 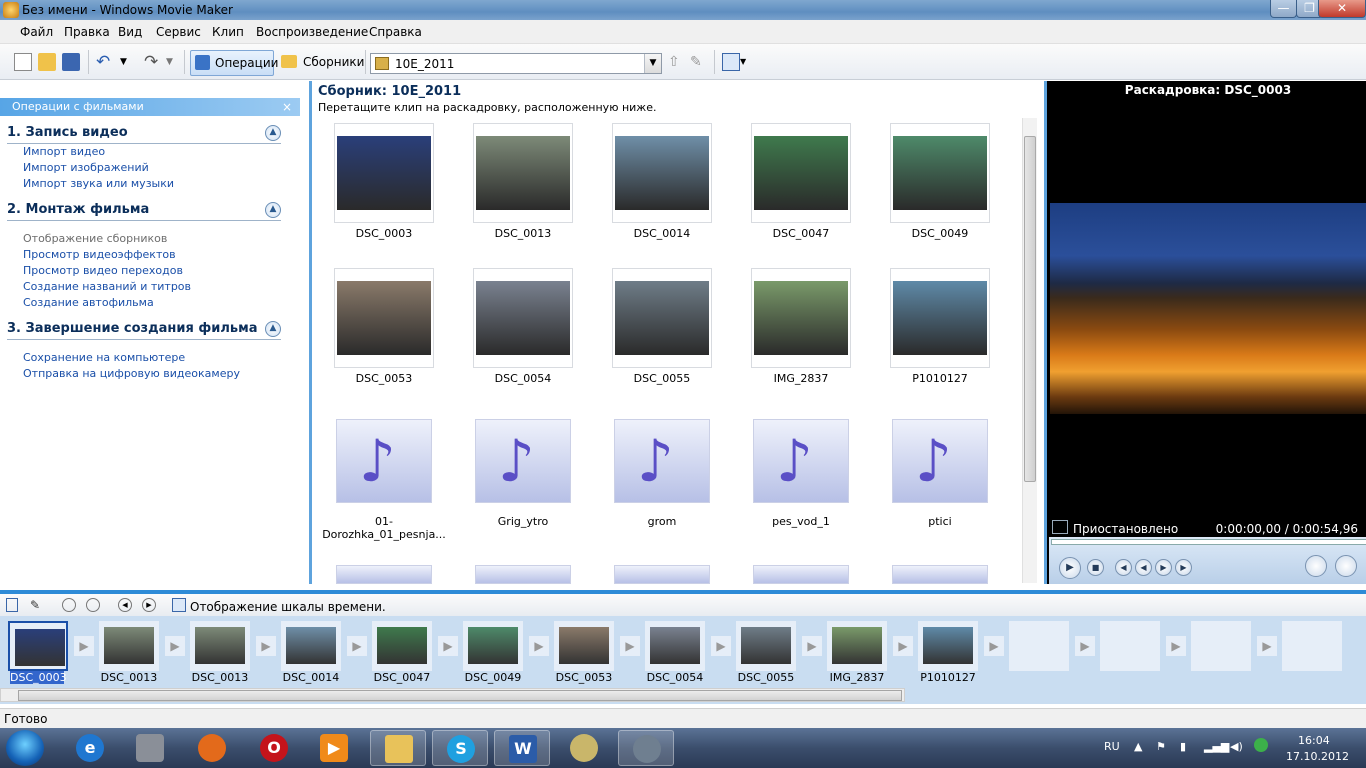 What do you see at coordinates (516, 63) in the screenshot?
I see `collection-select: 10E_2011 ▼` at bounding box center [516, 63].